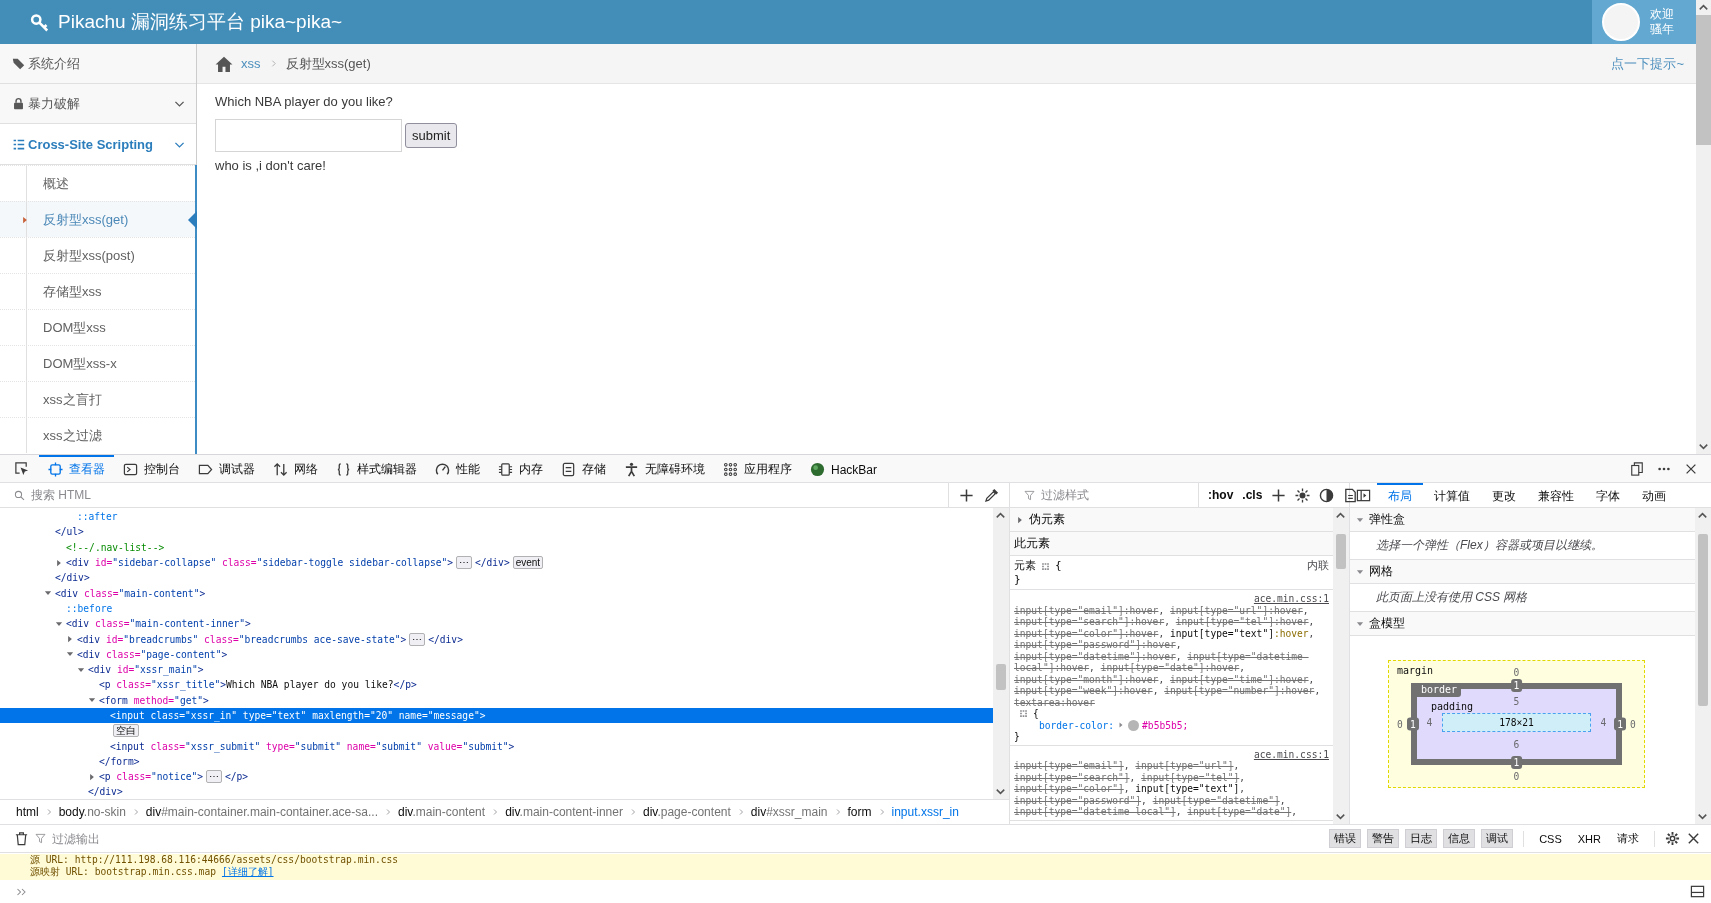 This screenshot has width=1711, height=903. Describe the element at coordinates (1429, 722) in the screenshot. I see `box-value: 4` at that location.